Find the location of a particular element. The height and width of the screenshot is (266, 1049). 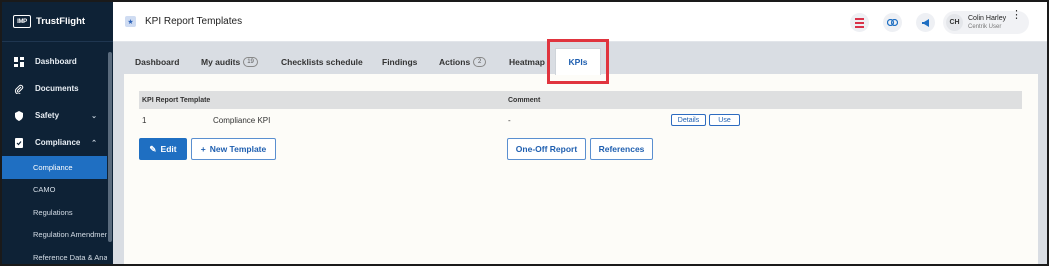

sidebar-item-safety: Safety ⌄ is located at coordinates (54, 115).